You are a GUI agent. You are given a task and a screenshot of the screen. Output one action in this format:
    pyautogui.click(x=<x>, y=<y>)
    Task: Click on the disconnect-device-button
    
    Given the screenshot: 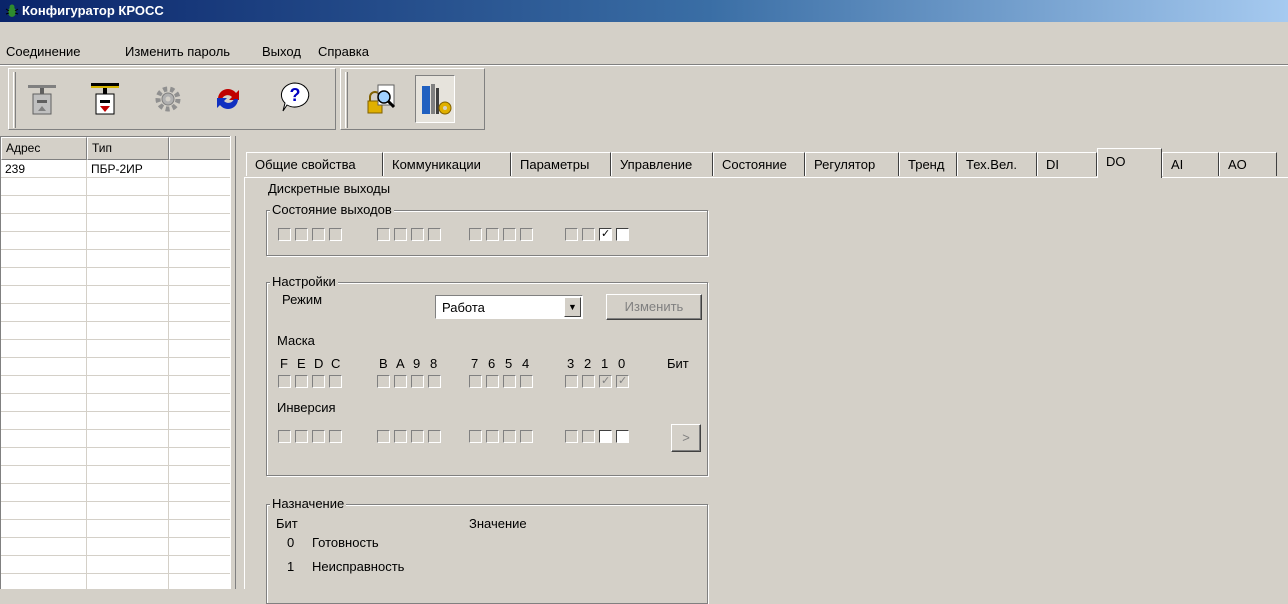 What is the action you would take?
    pyautogui.click(x=105, y=99)
    